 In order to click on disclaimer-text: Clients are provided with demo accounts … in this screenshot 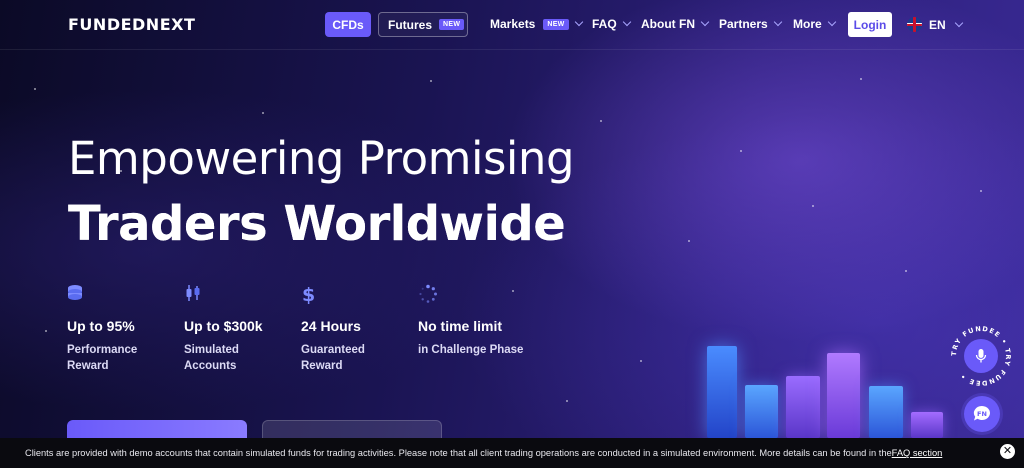, I will do `click(458, 453)`.